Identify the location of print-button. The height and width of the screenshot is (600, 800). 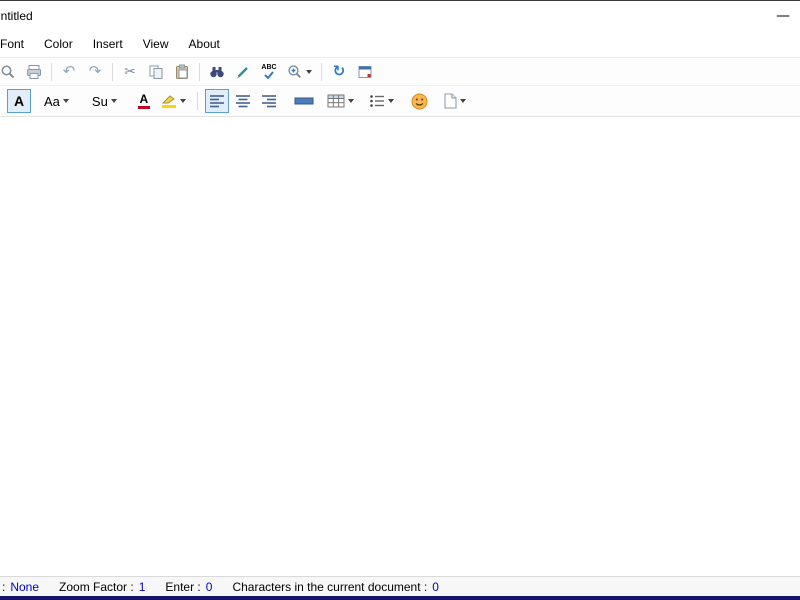
(34, 72).